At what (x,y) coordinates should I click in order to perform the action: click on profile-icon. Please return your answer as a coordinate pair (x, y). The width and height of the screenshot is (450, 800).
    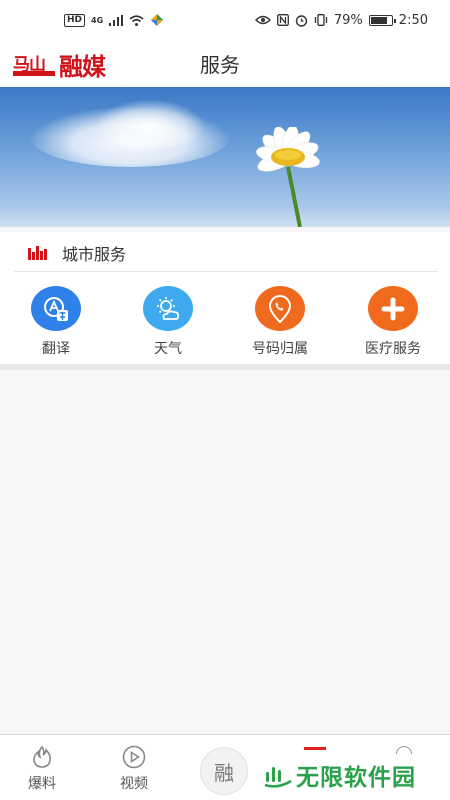
    Looking at the image, I should click on (404, 750).